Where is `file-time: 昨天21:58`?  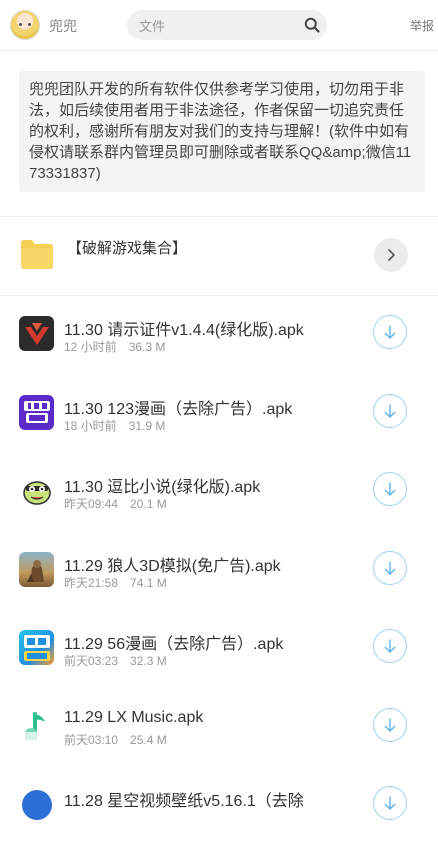 file-time: 昨天21:58 is located at coordinates (91, 582).